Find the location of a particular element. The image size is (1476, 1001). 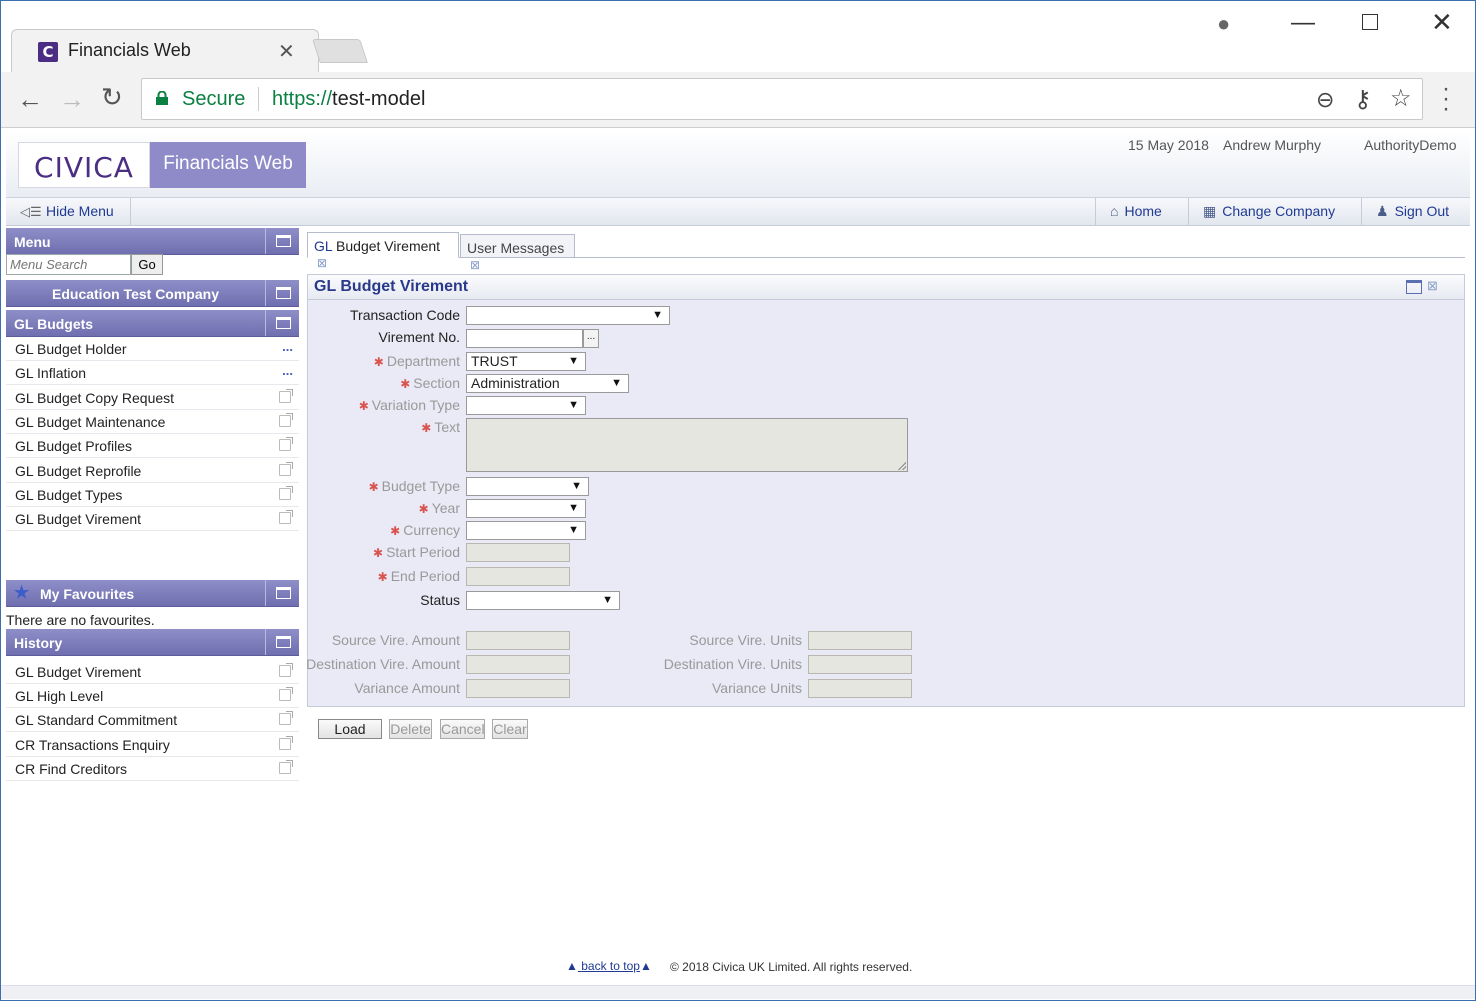

sidebar-item-gl-budget-reprofile: GL Budget Reprofile is located at coordinates (152, 471).